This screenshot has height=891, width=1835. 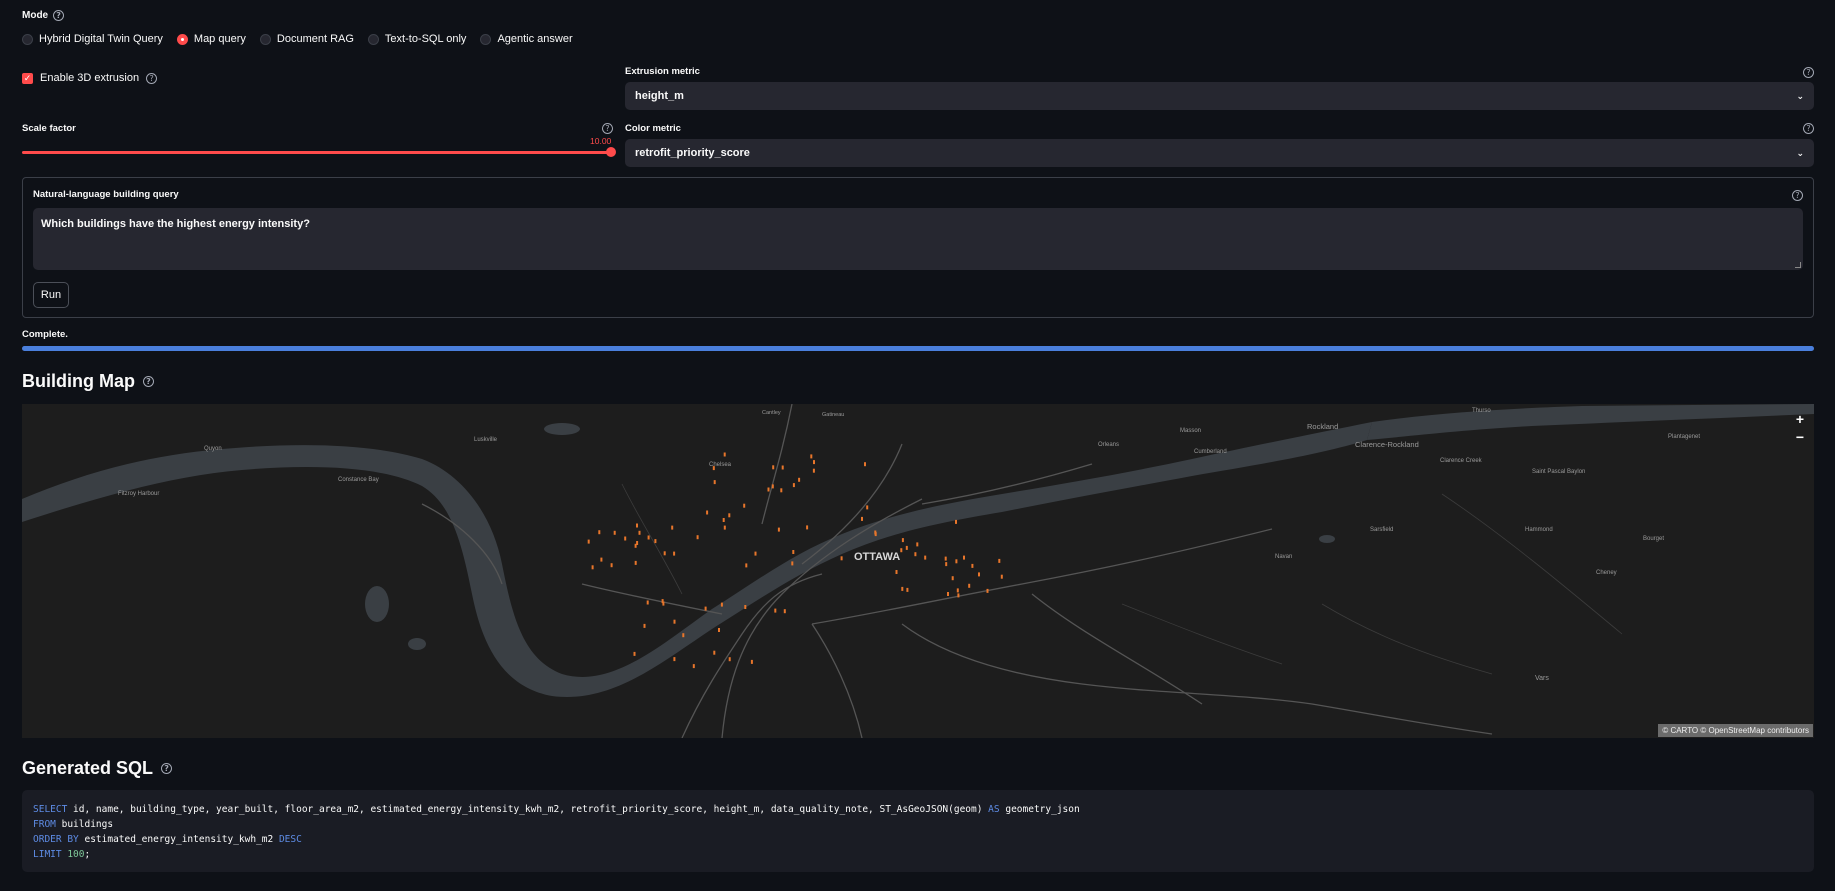 What do you see at coordinates (106, 194) in the screenshot?
I see `query-input-label: Natural-language building query` at bounding box center [106, 194].